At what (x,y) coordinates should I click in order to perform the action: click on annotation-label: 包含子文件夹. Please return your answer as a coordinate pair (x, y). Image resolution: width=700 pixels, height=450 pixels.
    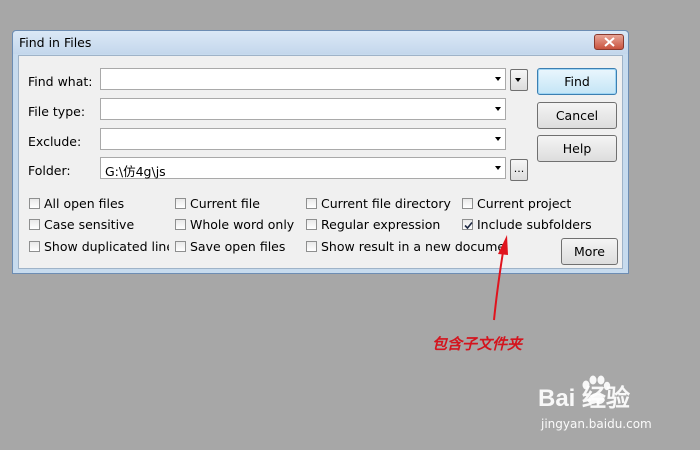
    Looking at the image, I should click on (477, 344).